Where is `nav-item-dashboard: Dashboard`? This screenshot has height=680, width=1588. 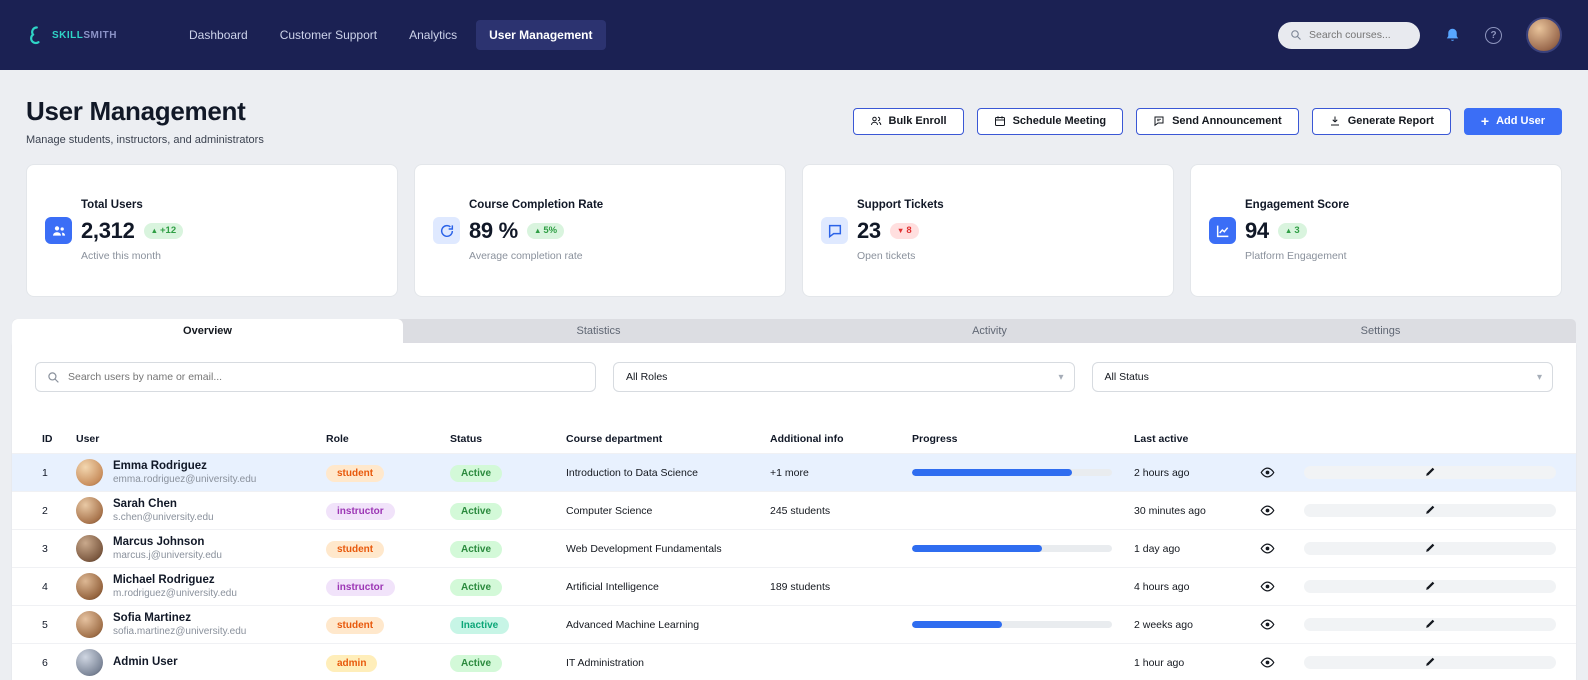 nav-item-dashboard: Dashboard is located at coordinates (218, 35).